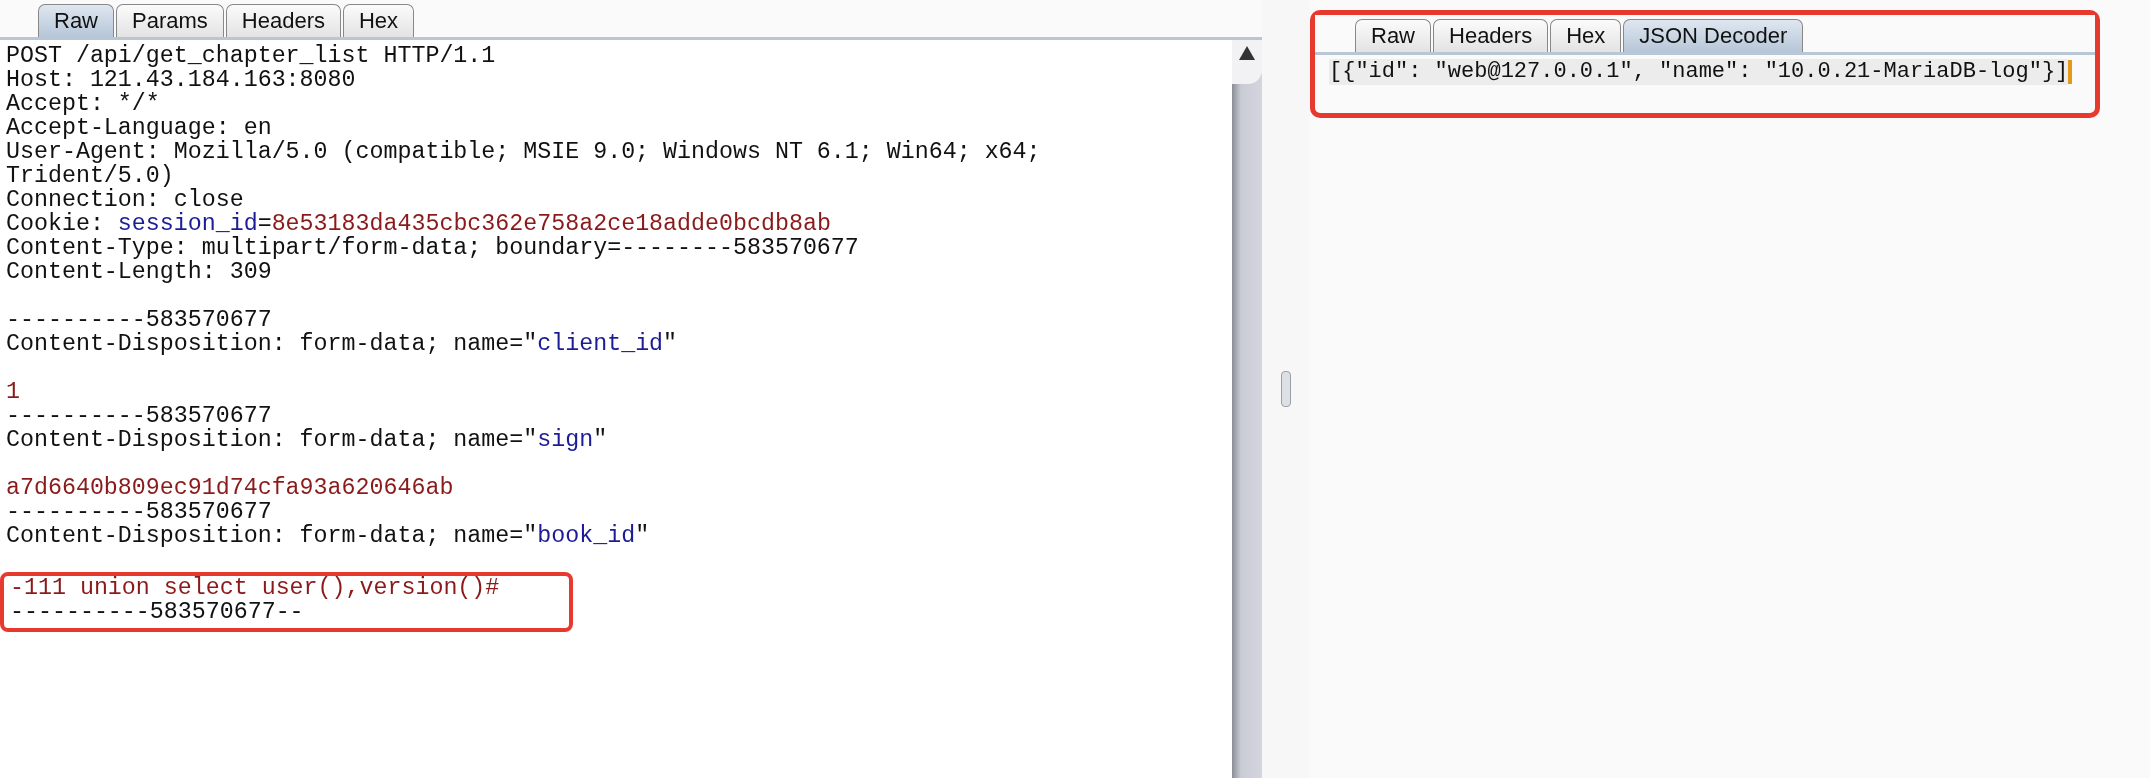  I want to click on request-line: Accept: */*, so click(83, 104).